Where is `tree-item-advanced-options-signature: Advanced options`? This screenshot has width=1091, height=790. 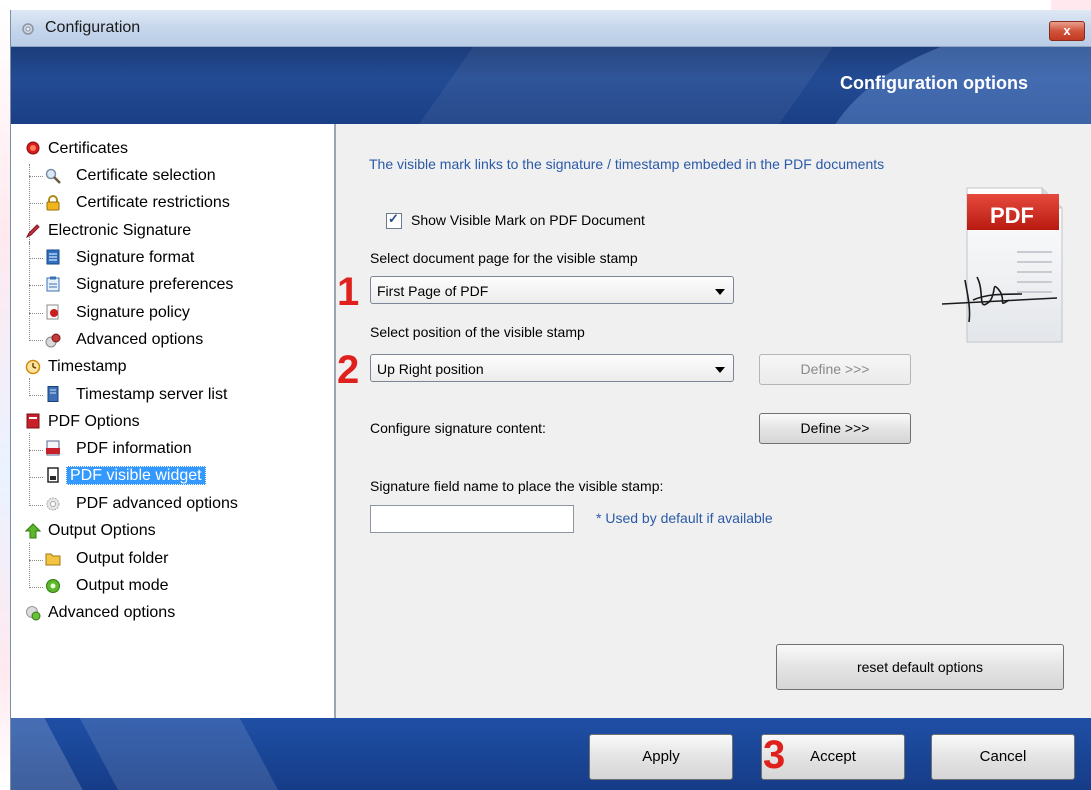
tree-item-advanced-options-signature: Advanced options is located at coordinates (125, 340).